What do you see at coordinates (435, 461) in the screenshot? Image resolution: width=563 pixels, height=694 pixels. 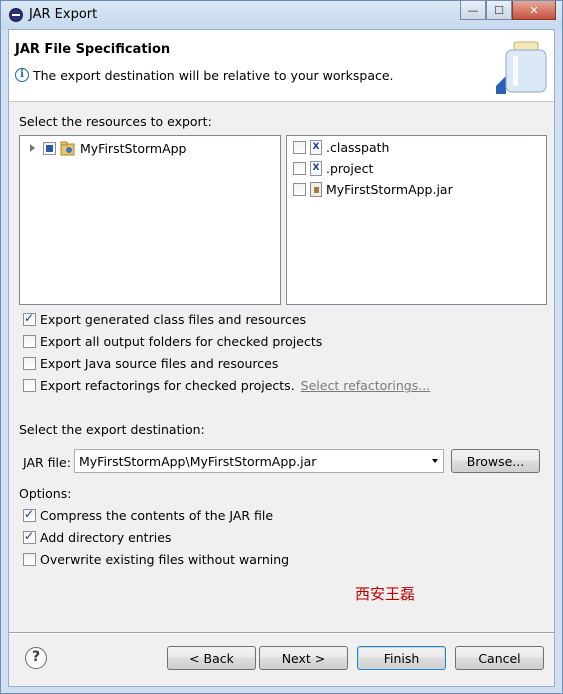 I see `dropdown-arrow-icon` at bounding box center [435, 461].